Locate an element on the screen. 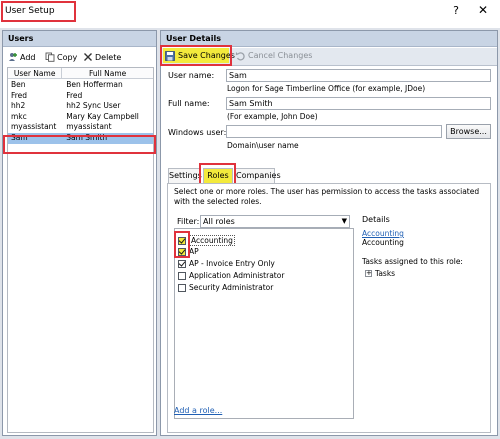 The width and height of the screenshot is (500, 439). highlight-box-checkboxes is located at coordinates (182, 244).